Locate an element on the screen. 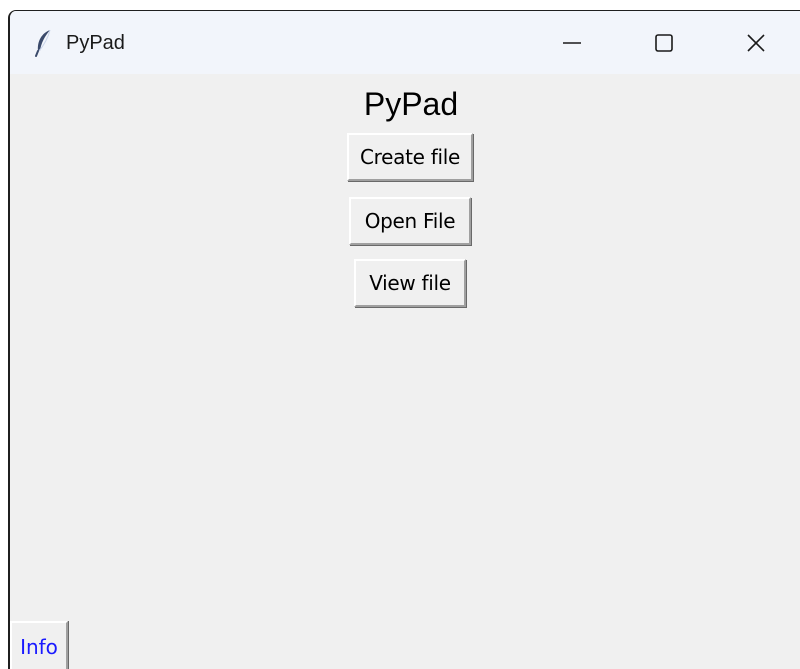 Image resolution: width=800 pixels, height=669 pixels. close-icon is located at coordinates (756, 43).